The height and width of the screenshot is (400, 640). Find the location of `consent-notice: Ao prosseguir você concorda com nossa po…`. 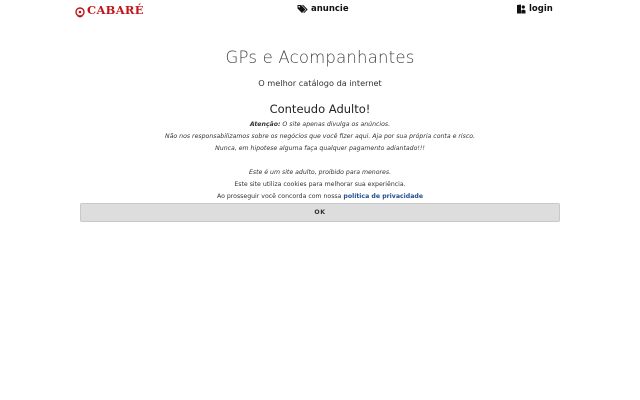

consent-notice: Ao prosseguir você concorda com nossa po… is located at coordinates (320, 196).